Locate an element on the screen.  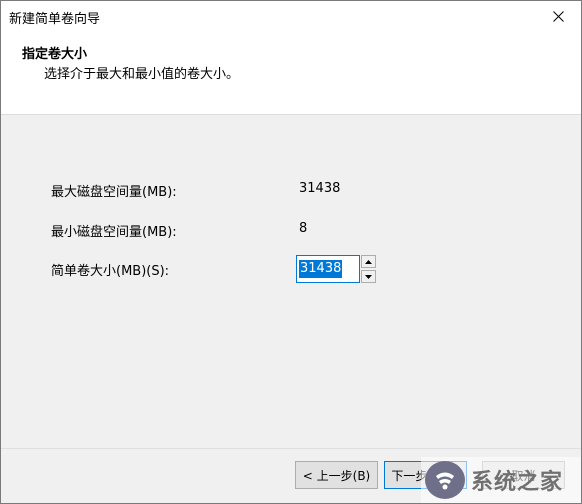
min-size-value: 8 is located at coordinates (303, 228).